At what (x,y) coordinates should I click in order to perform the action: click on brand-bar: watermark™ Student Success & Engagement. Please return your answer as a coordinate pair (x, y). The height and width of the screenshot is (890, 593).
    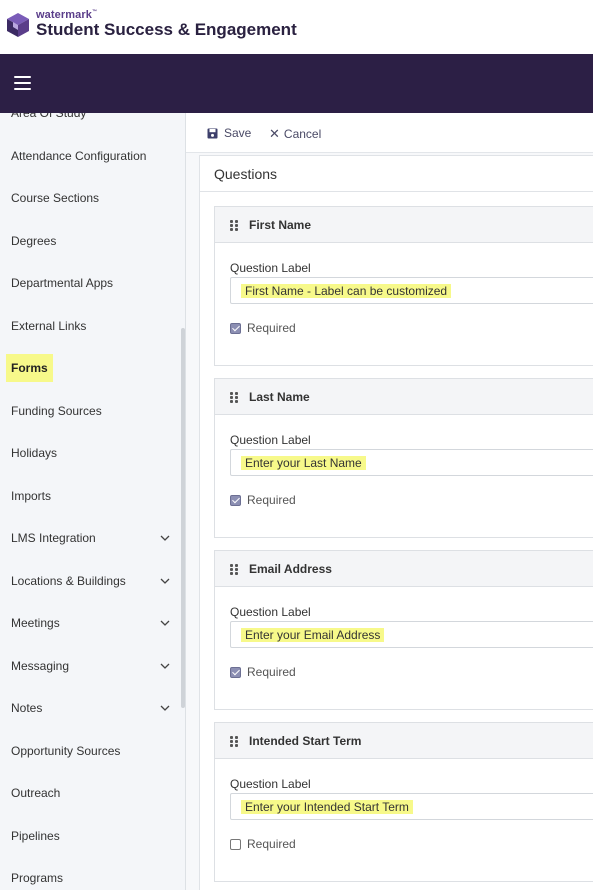
    Looking at the image, I should click on (296, 27).